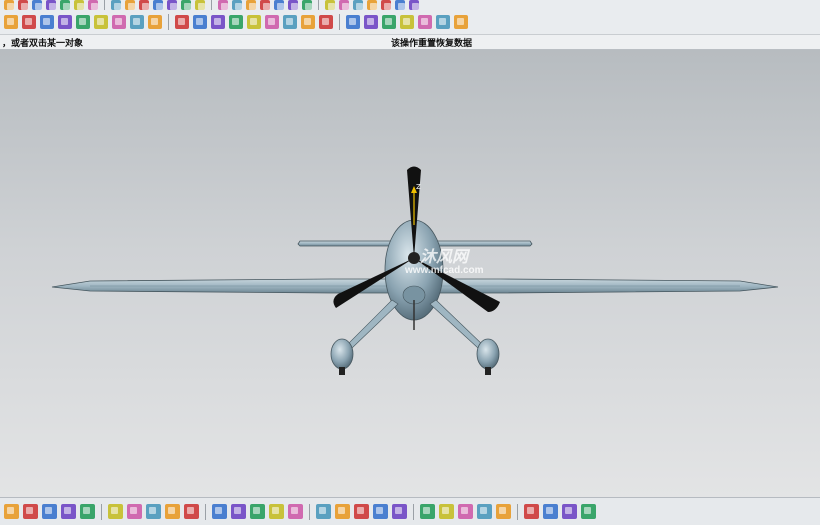 Image resolution: width=820 pixels, height=525 pixels. Describe the element at coordinates (488, 354) in the screenshot. I see `right-wheel-fairing` at that location.